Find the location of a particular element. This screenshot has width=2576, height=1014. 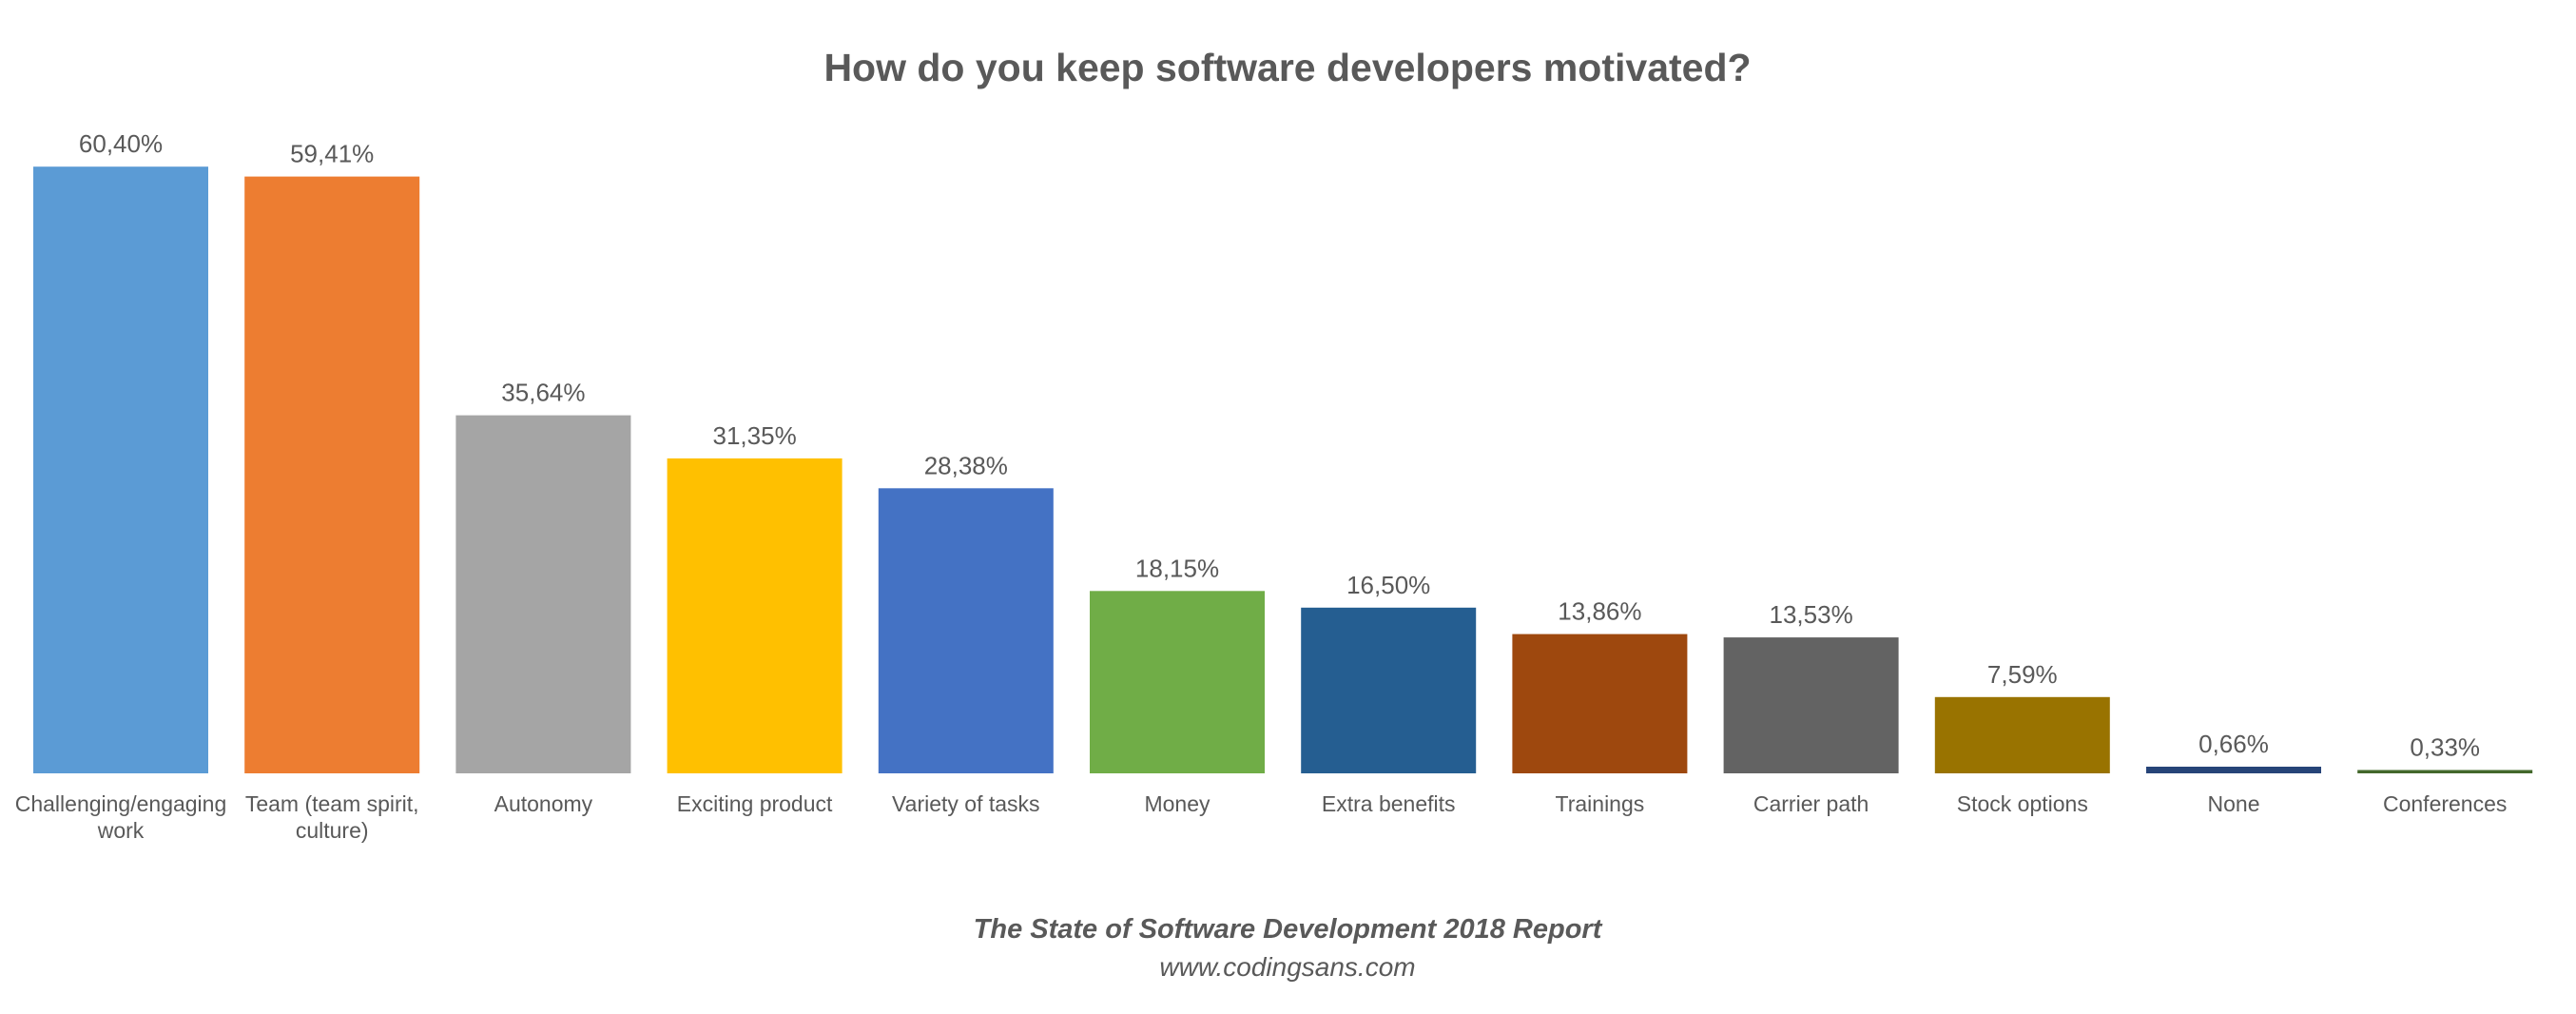

category-label-line: Autonomy is located at coordinates (543, 803).